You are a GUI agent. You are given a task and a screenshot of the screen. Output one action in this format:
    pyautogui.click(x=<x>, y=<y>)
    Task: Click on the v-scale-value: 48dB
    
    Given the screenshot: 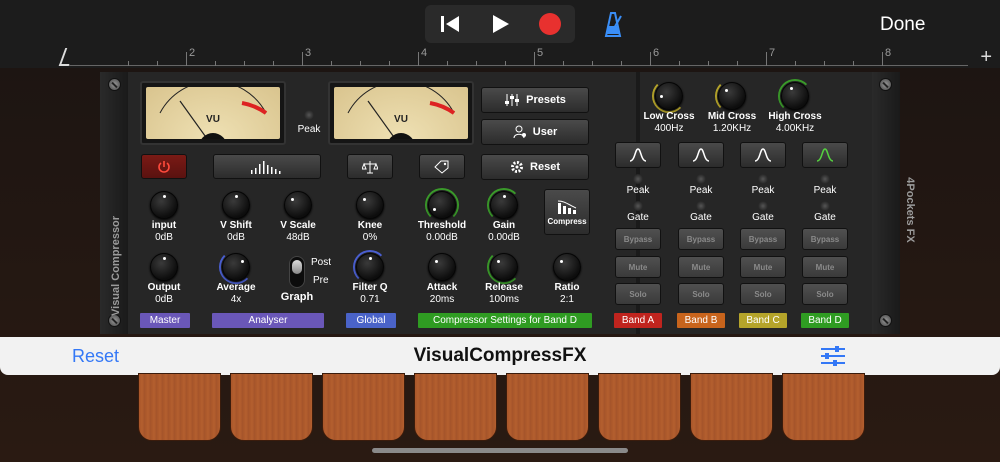 What is the action you would take?
    pyautogui.click(x=298, y=237)
    